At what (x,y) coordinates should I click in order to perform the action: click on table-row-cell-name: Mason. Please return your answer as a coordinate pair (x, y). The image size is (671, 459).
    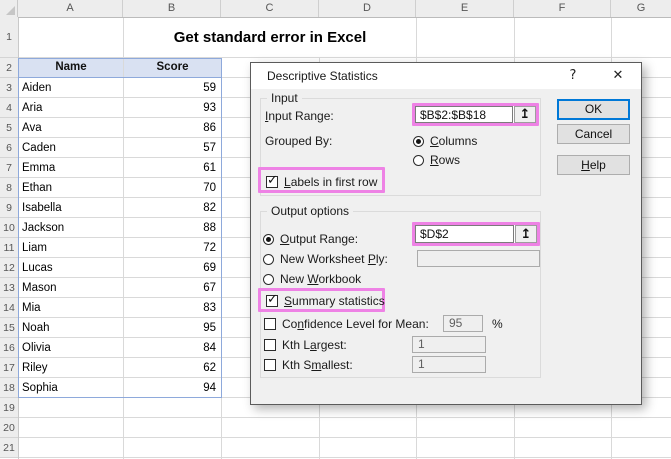
    Looking at the image, I should click on (71, 288).